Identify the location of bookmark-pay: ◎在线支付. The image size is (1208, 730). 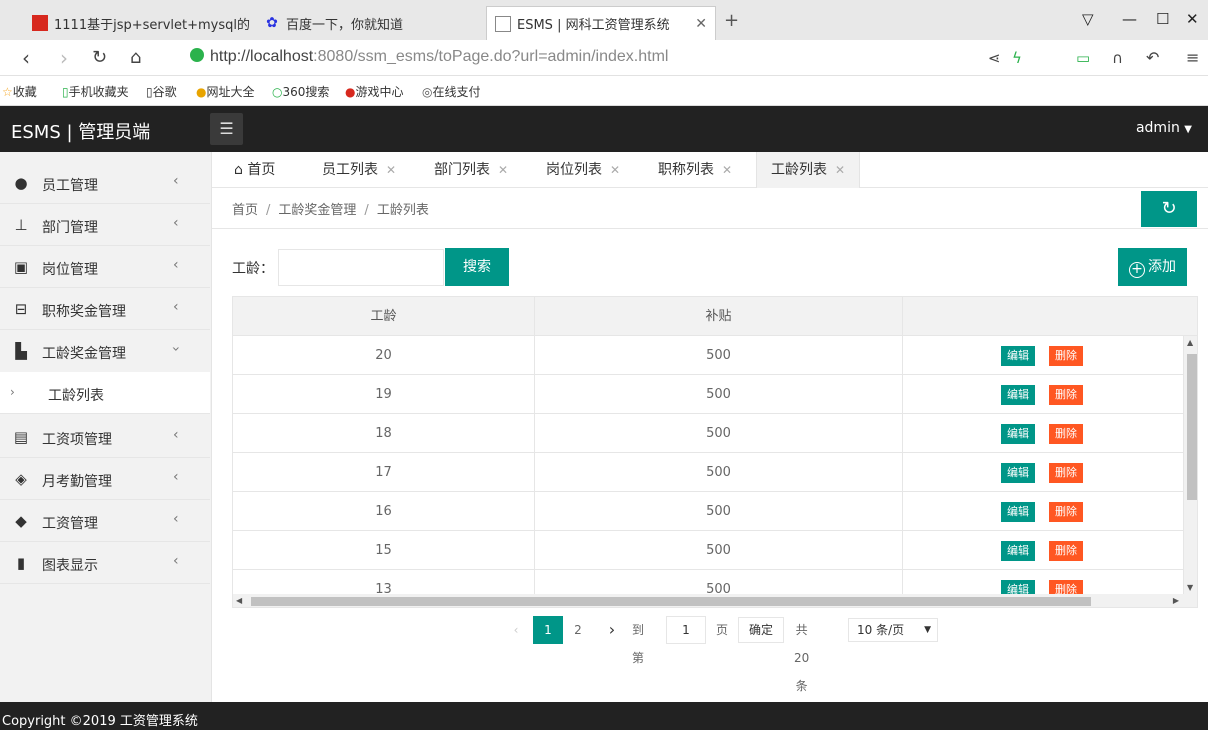
(451, 91).